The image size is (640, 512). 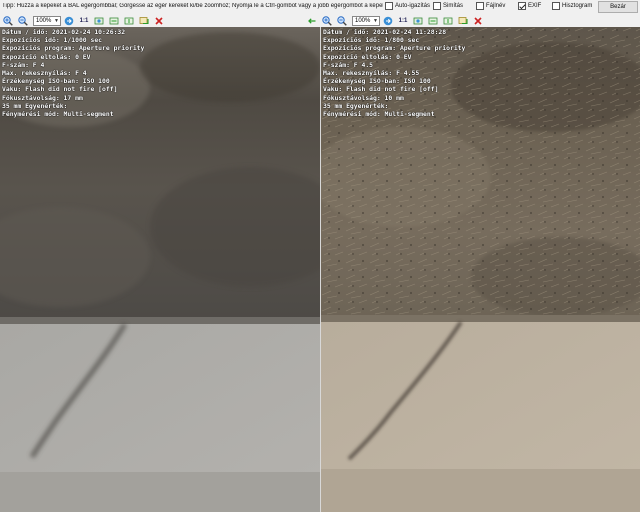 I want to click on exif-line: Max. rekesznyílás: F 4, so click(x=44, y=72).